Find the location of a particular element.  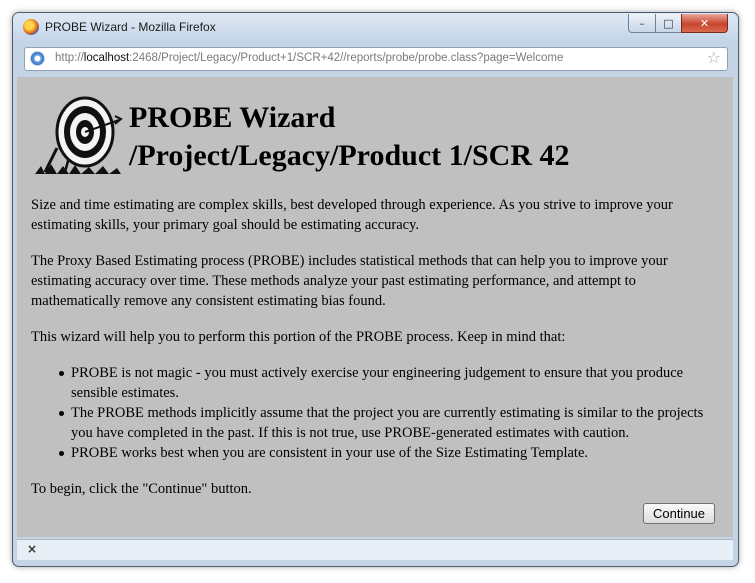

bookmark-star-icon: ☆ is located at coordinates (714, 57).